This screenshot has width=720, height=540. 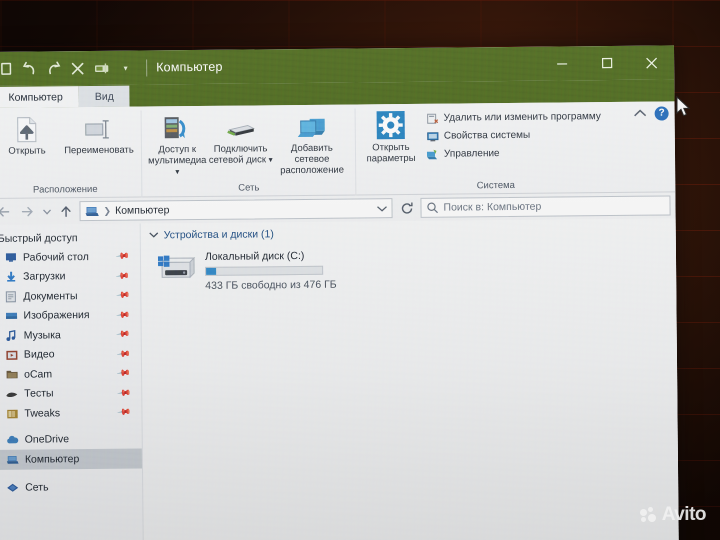 What do you see at coordinates (177, 155) in the screenshot?
I see `media-server-text: Доступ к мультимедиа` at bounding box center [177, 155].